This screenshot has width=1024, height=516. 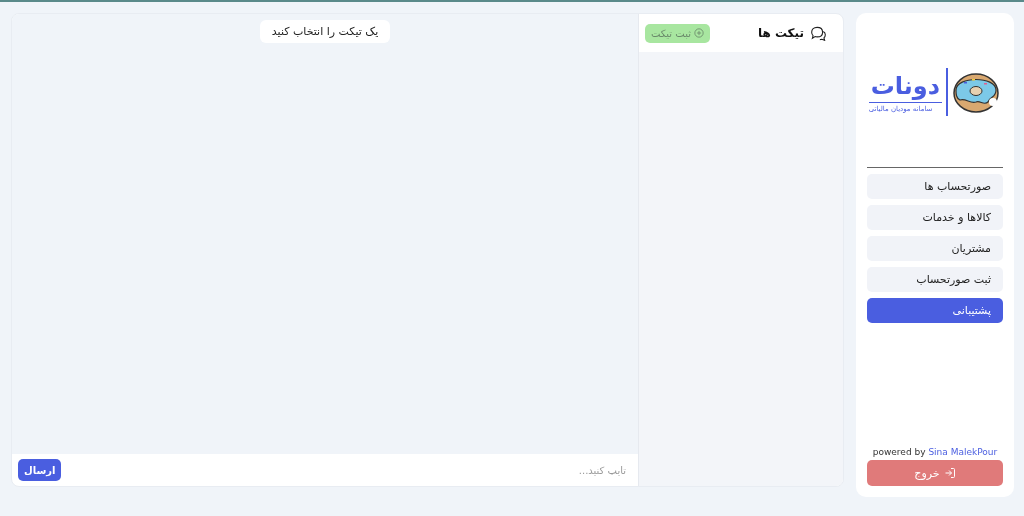 What do you see at coordinates (698, 33) in the screenshot?
I see `plus-circle-icon` at bounding box center [698, 33].